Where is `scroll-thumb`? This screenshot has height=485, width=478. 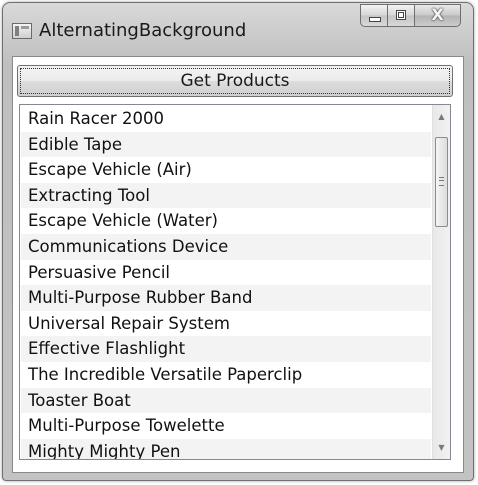 scroll-thumb is located at coordinates (441, 182).